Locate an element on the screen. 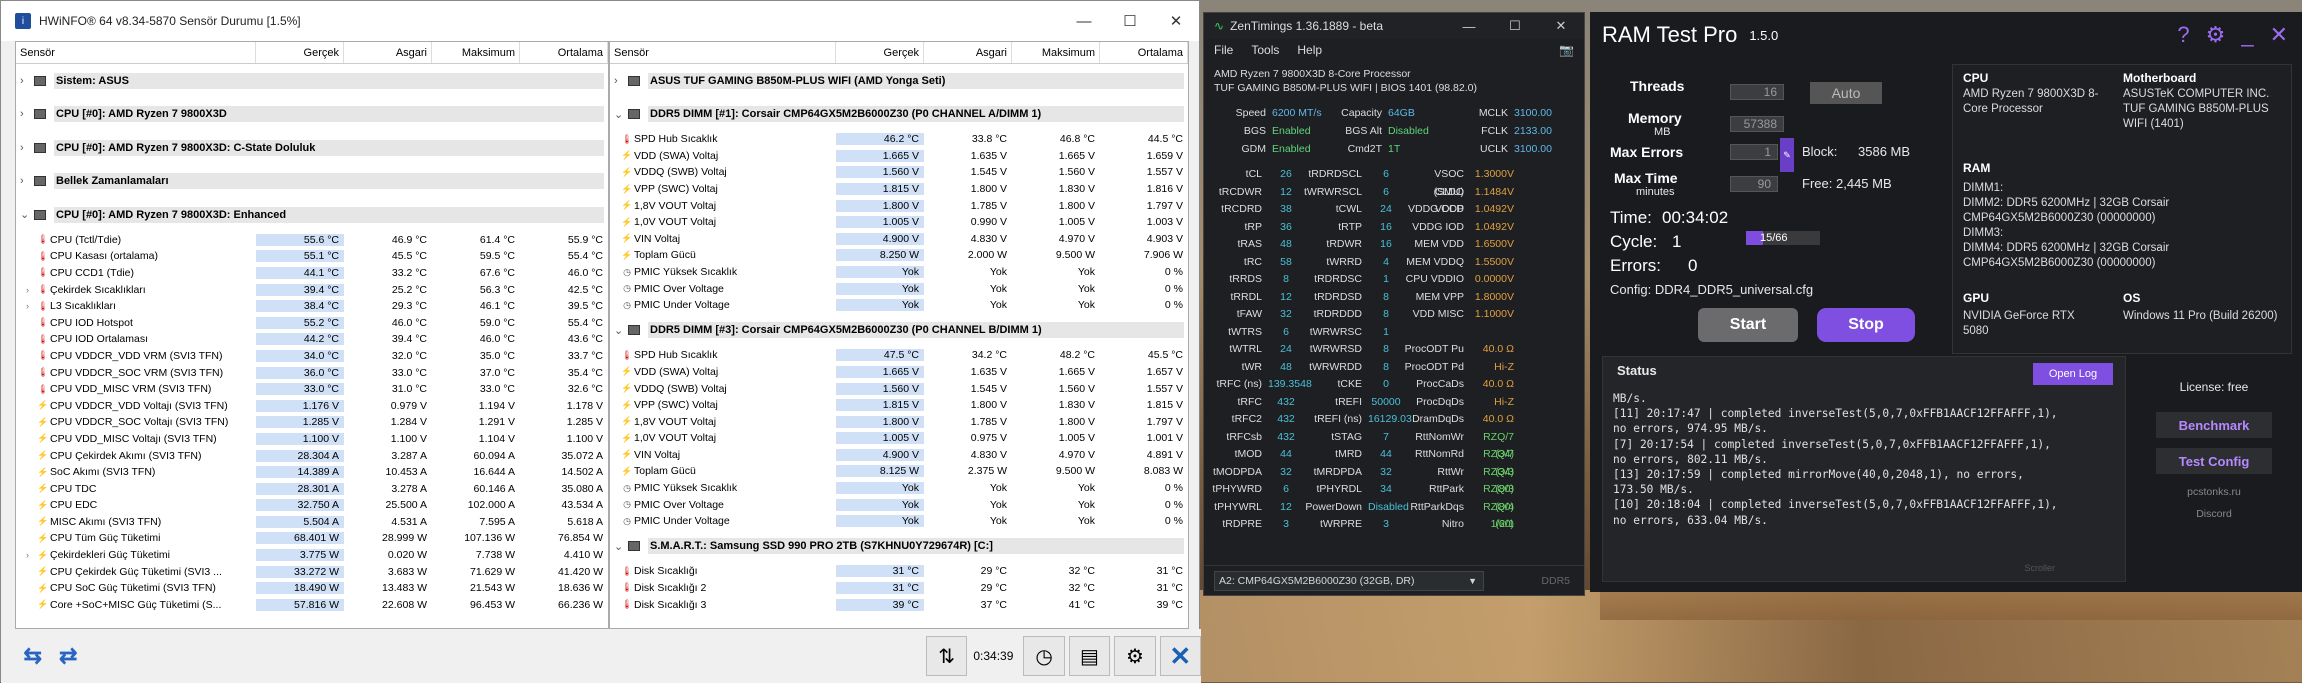 The height and width of the screenshot is (683, 2302). help-icon: ? is located at coordinates (2183, 35).